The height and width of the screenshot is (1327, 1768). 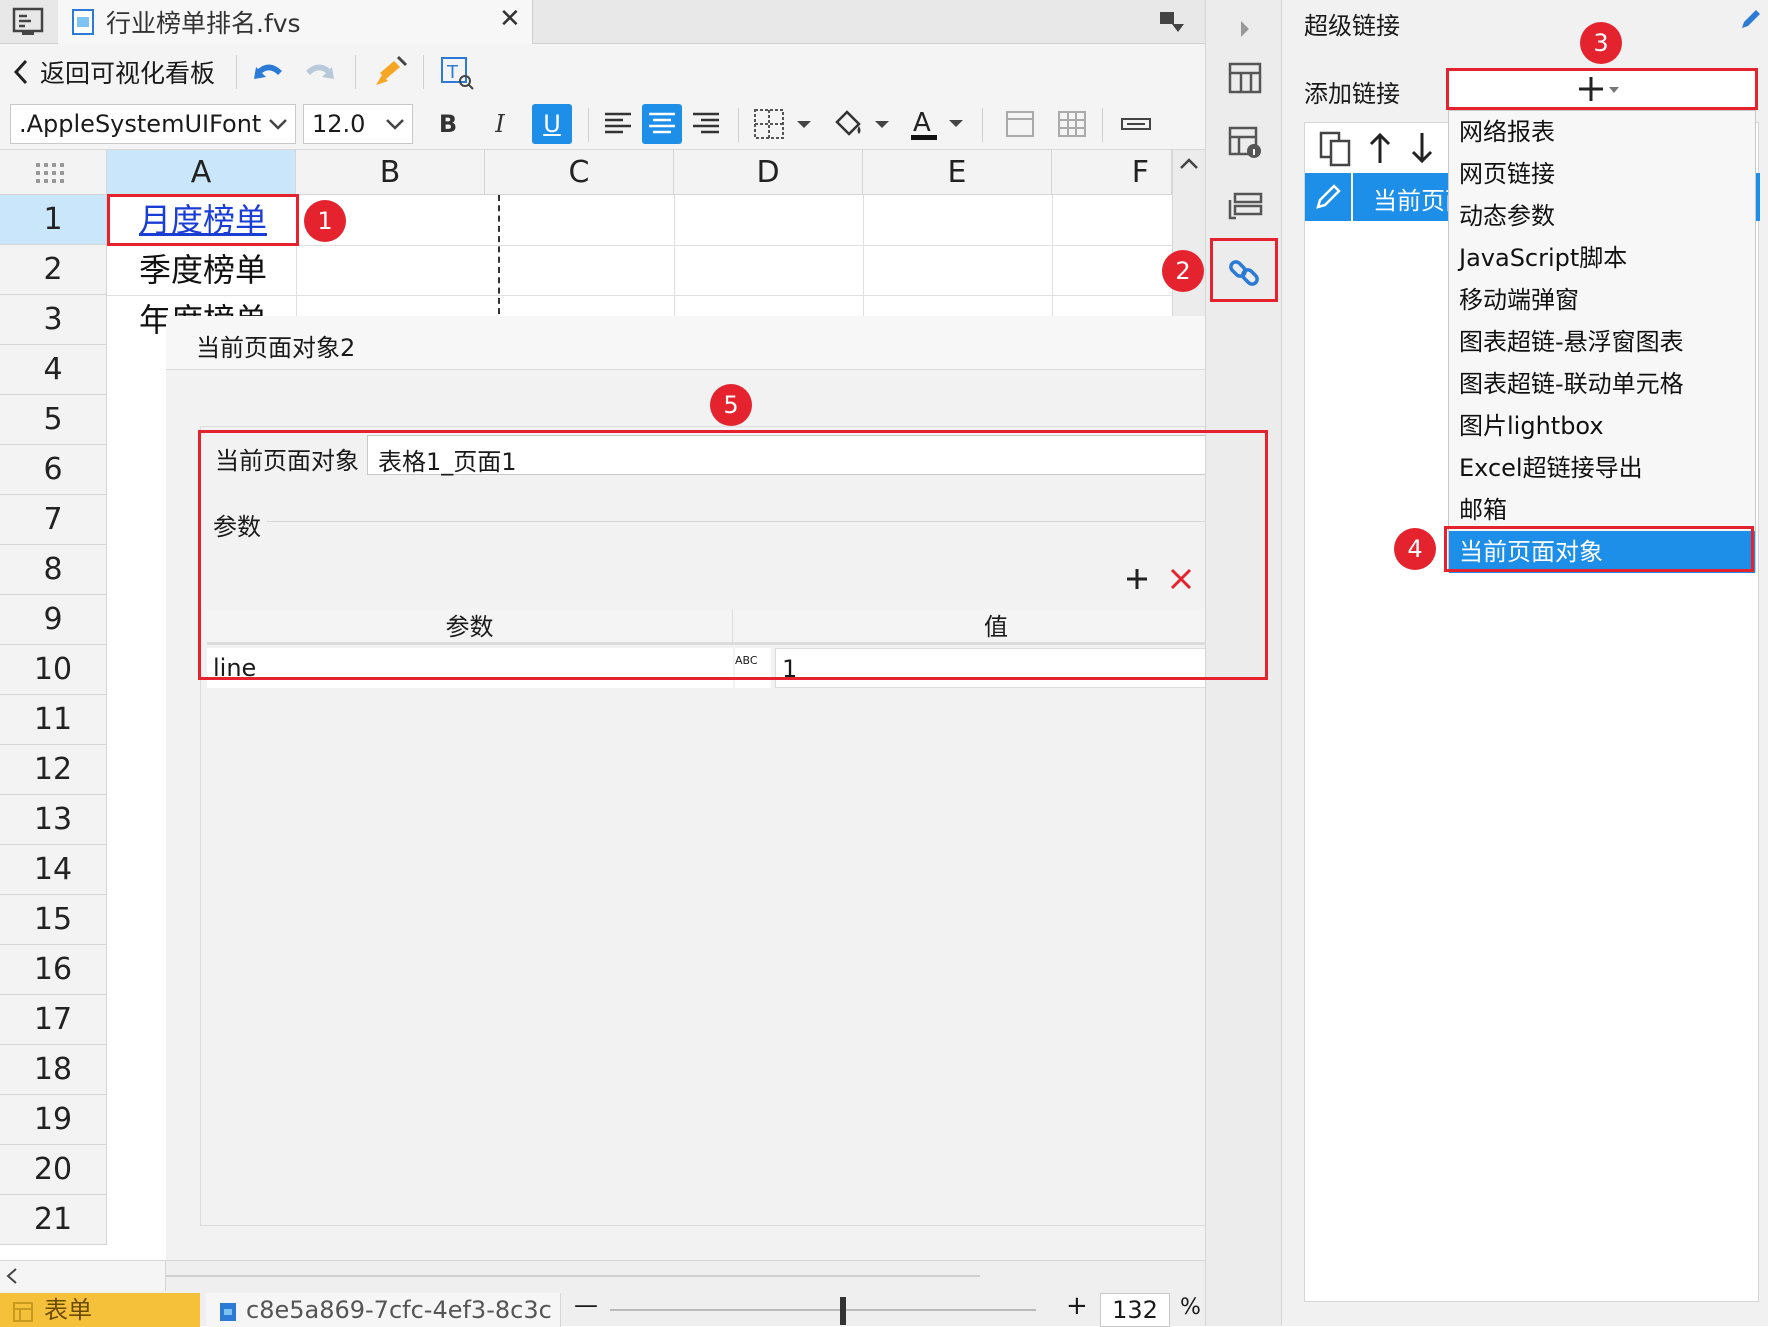 What do you see at coordinates (1335, 149) in the screenshot?
I see `copy-icon` at bounding box center [1335, 149].